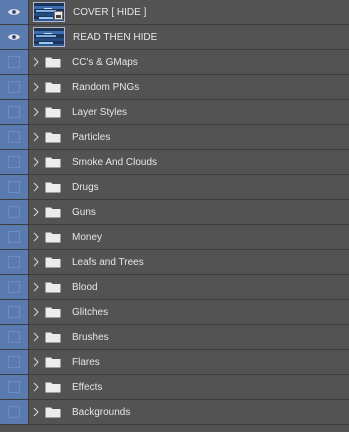 The width and height of the screenshot is (349, 432). I want to click on group-name: Guns, so click(84, 212).